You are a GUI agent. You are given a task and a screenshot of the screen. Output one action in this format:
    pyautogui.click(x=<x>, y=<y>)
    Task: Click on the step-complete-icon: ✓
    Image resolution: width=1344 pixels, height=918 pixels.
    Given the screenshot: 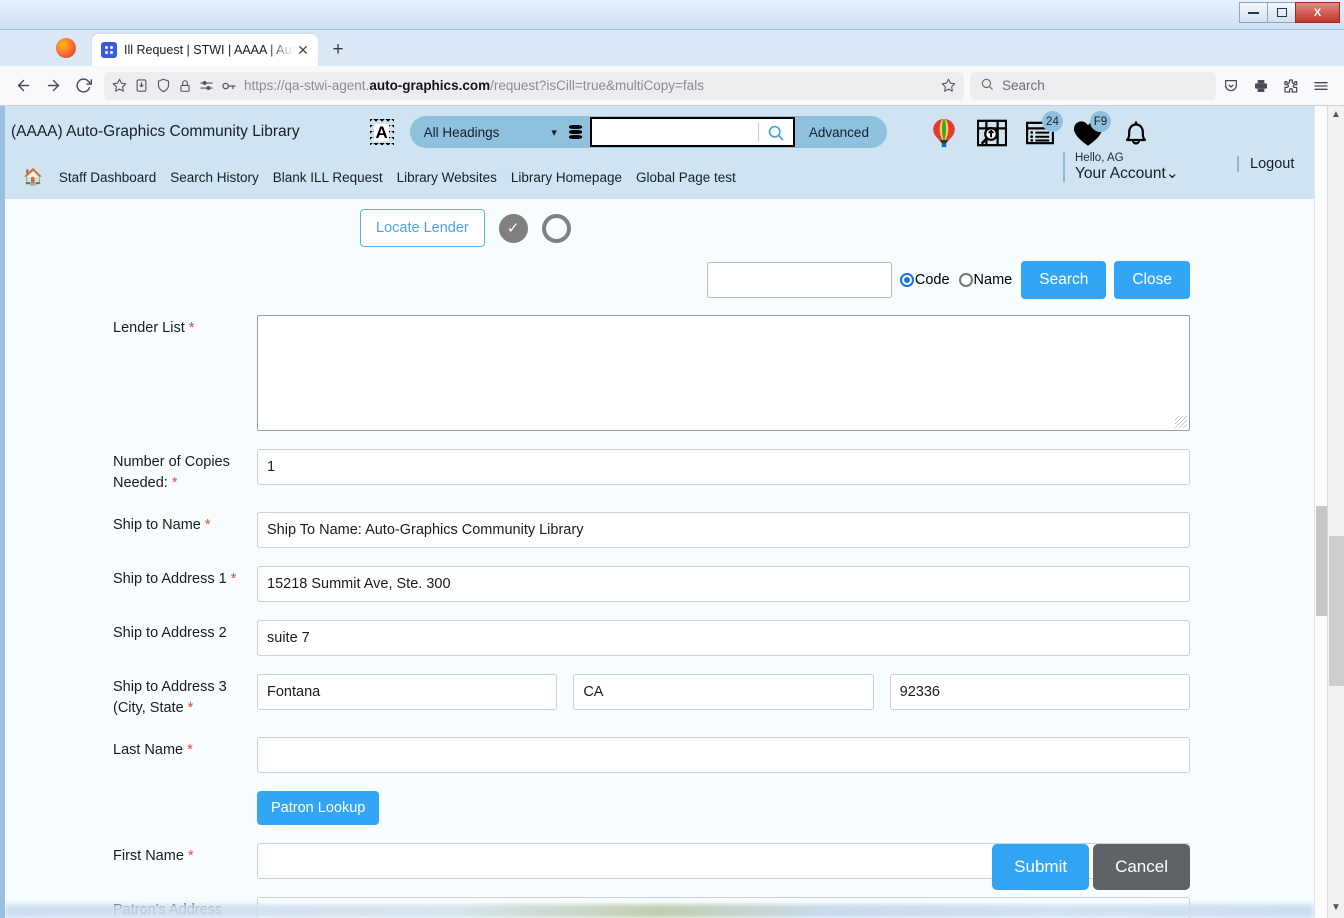 What is the action you would take?
    pyautogui.click(x=513, y=228)
    